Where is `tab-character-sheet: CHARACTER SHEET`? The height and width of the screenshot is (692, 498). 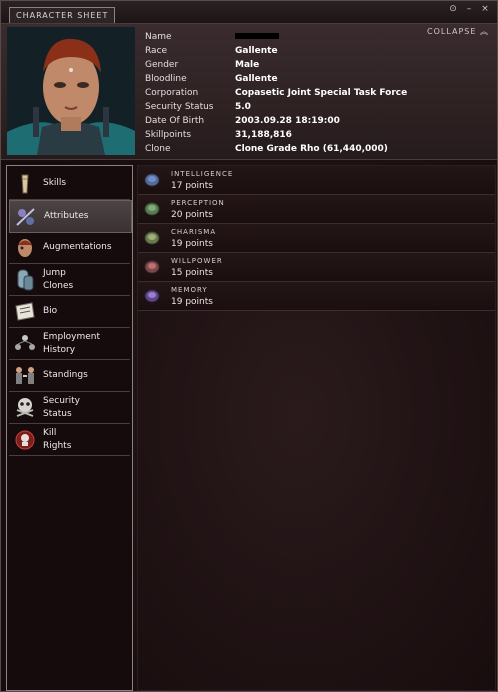
tab-character-sheet: CHARACTER SHEET is located at coordinates (62, 15).